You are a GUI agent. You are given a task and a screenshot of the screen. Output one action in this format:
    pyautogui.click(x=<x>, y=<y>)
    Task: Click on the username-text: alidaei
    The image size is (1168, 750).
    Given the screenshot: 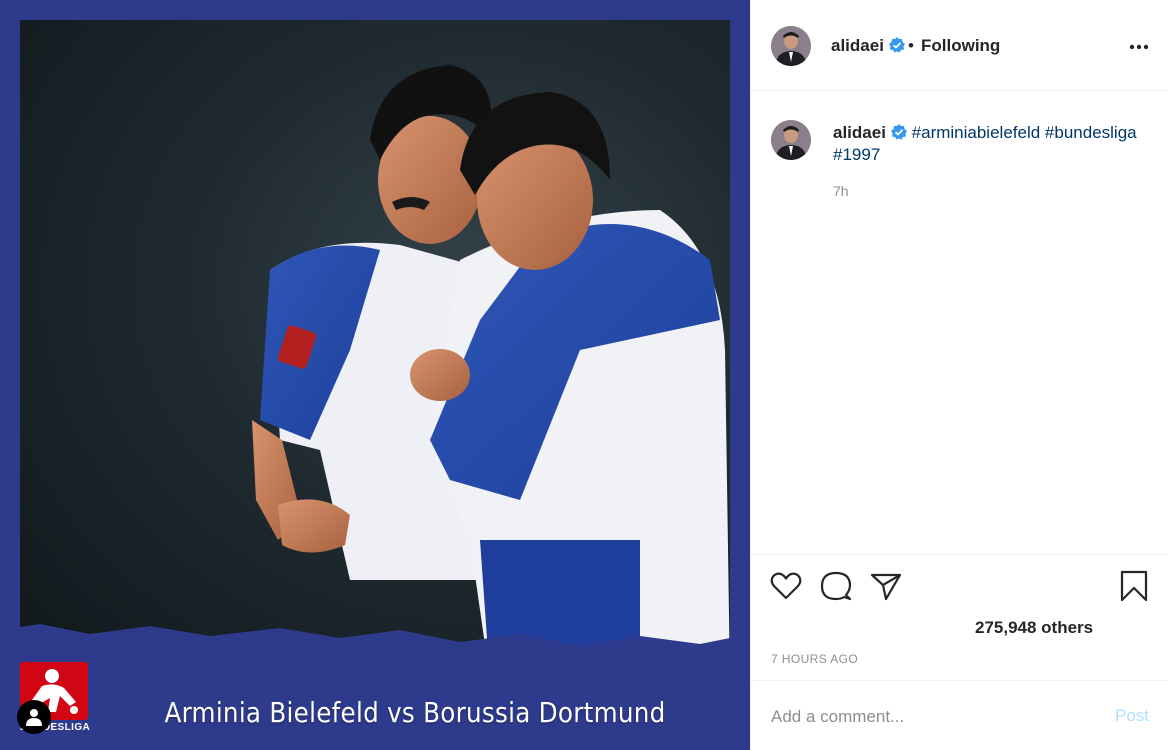 What is the action you would take?
    pyautogui.click(x=857, y=45)
    